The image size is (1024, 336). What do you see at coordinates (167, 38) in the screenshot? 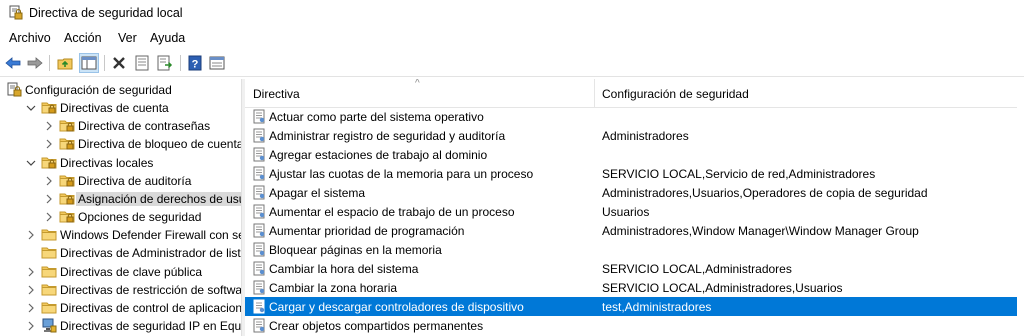
I see `menu-ayuda: Ayuda` at bounding box center [167, 38].